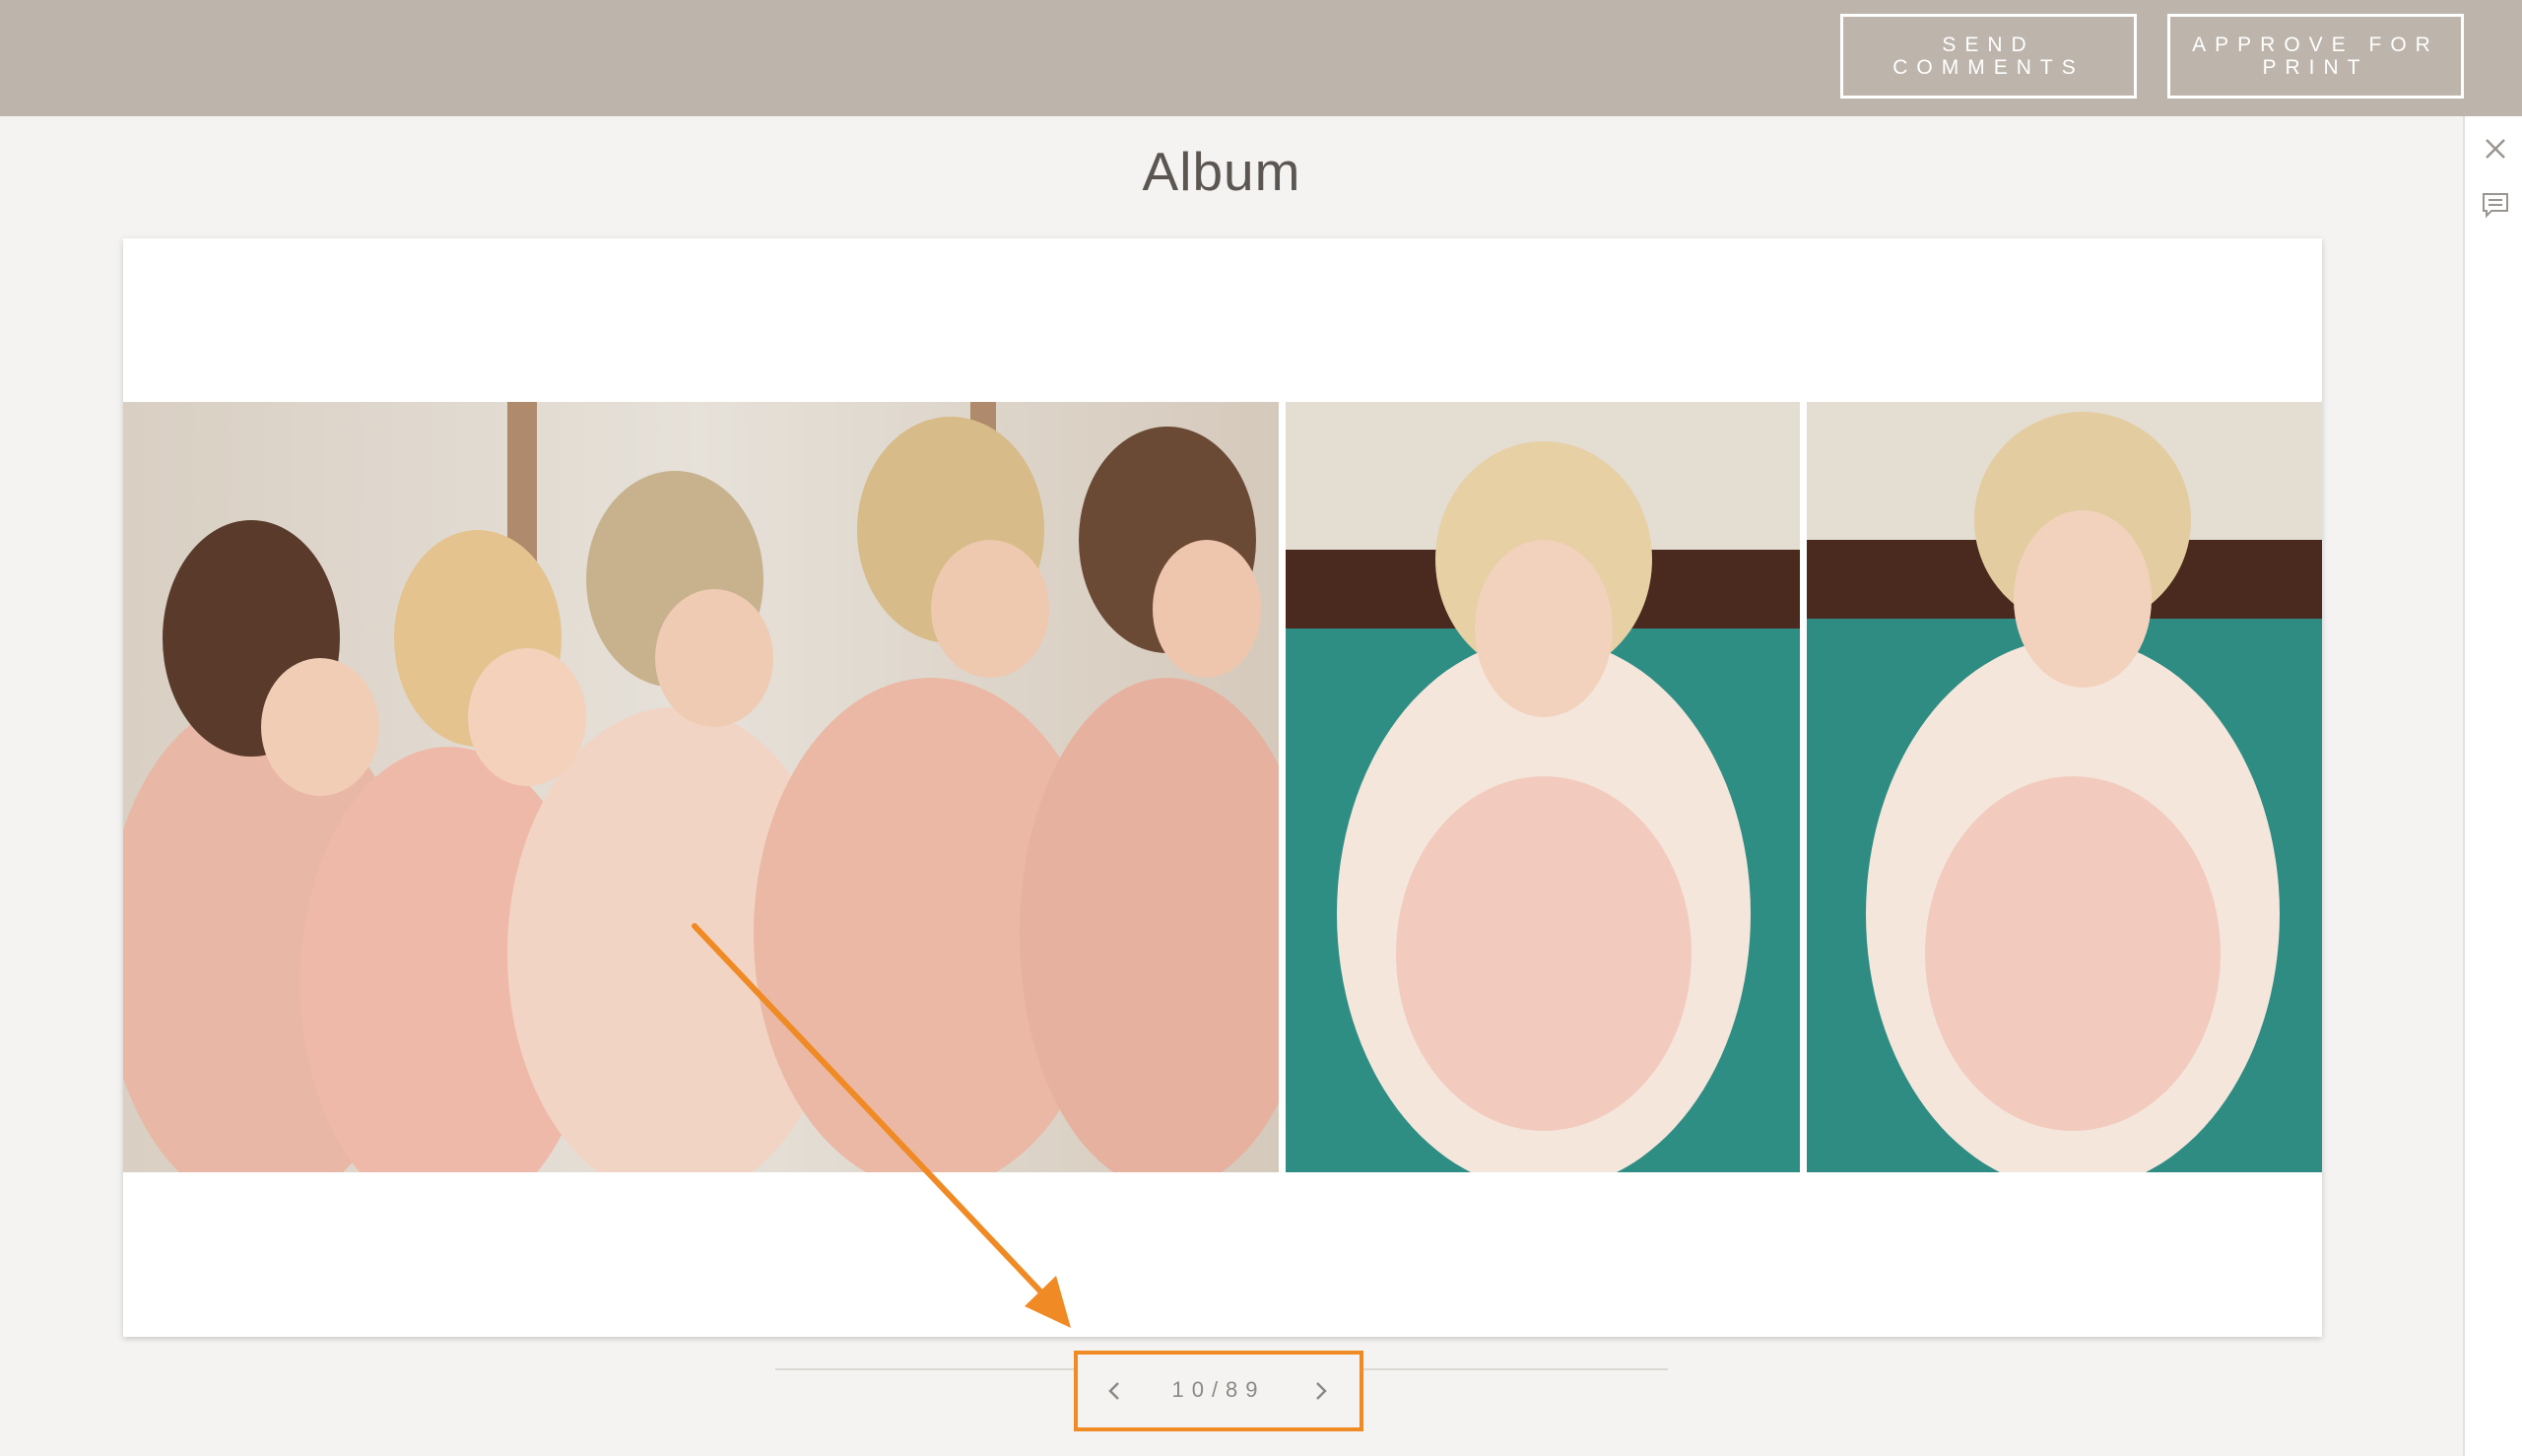 Image resolution: width=2522 pixels, height=1456 pixels. What do you see at coordinates (2315, 44) in the screenshot?
I see `approve-label-line1: APPROVE FOR` at bounding box center [2315, 44].